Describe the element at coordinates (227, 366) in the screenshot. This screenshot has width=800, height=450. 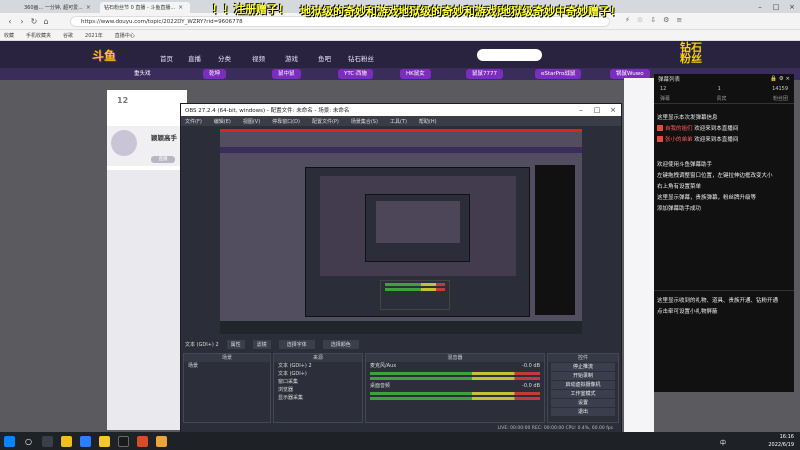
I see `scene-item: 场景` at that location.